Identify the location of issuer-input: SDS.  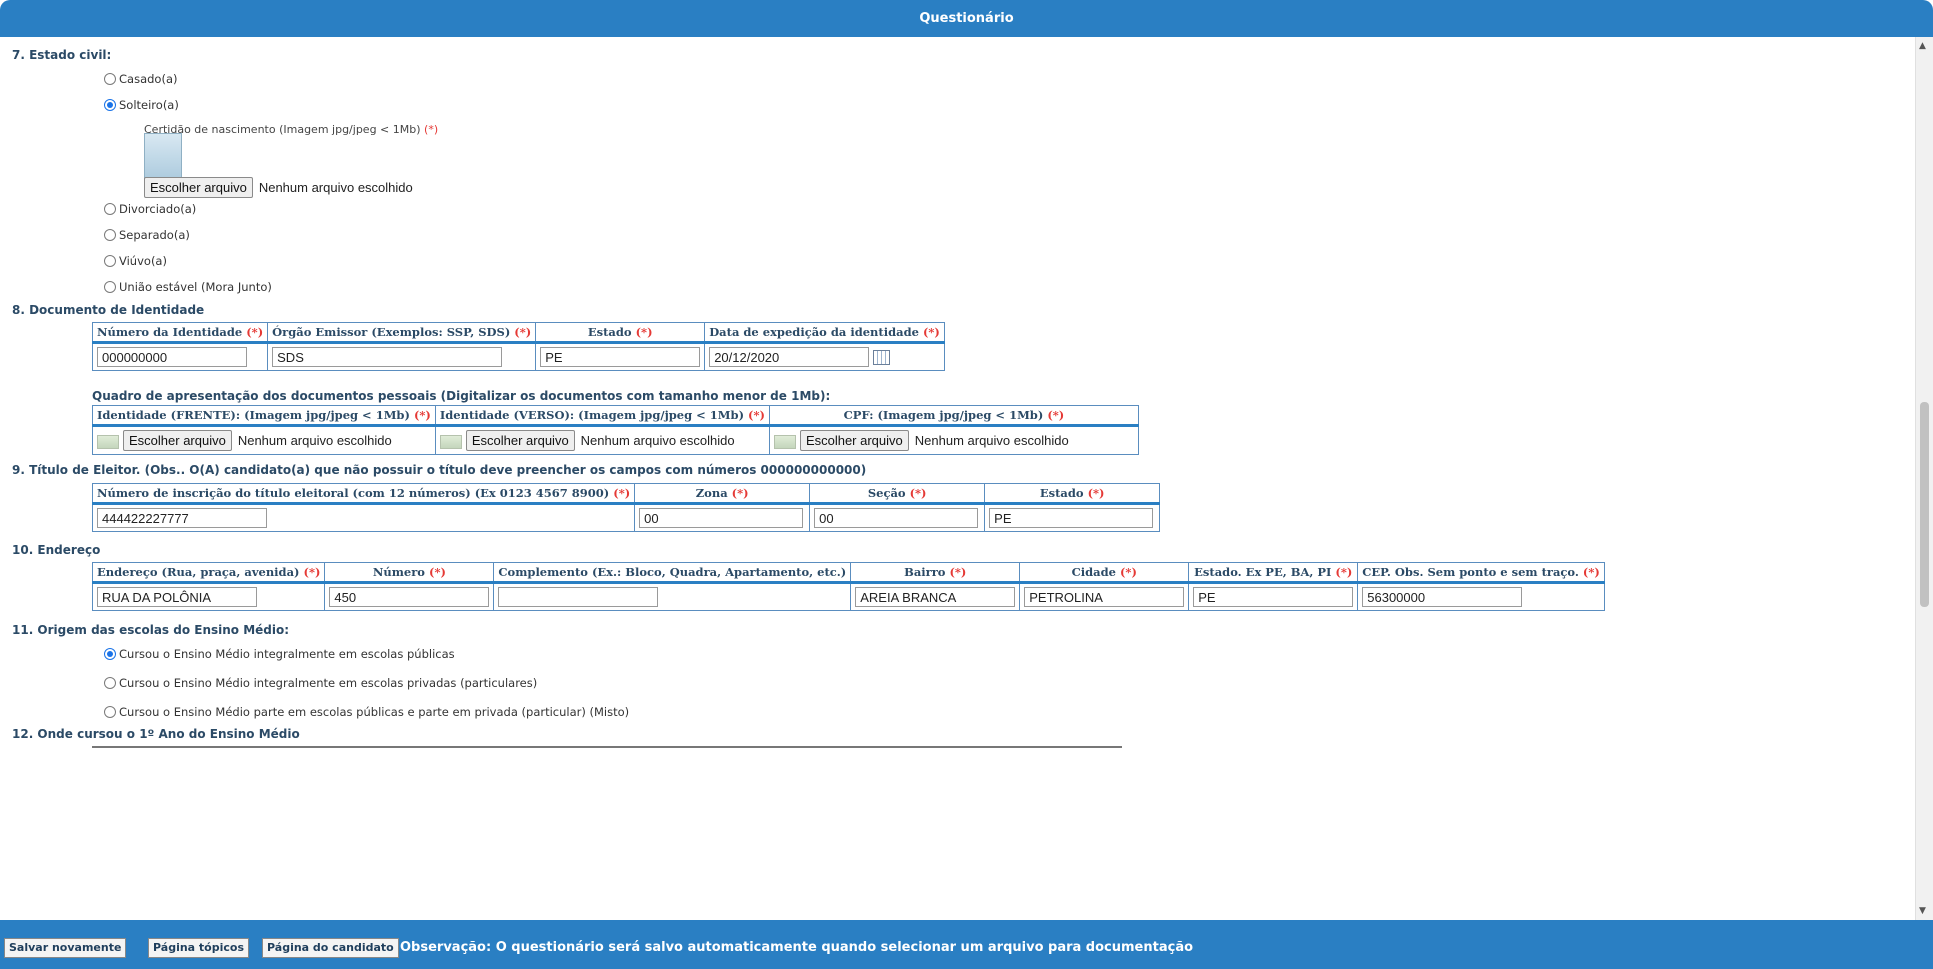
(387, 357).